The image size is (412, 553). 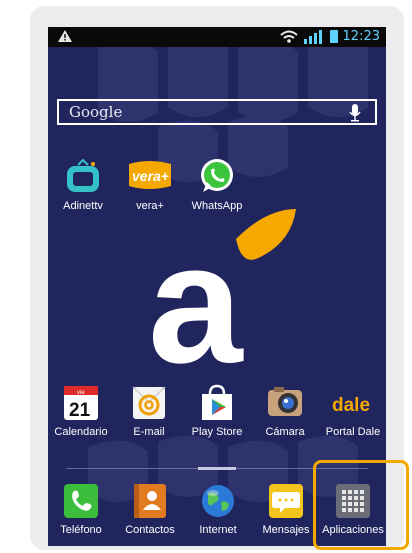 What do you see at coordinates (149, 403) in the screenshot?
I see `email-icon` at bounding box center [149, 403].